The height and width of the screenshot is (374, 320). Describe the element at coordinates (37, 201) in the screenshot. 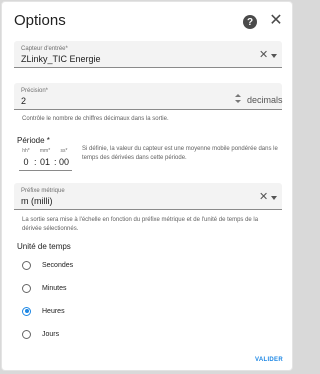

I see `prefix-select-value: m (milli)` at that location.